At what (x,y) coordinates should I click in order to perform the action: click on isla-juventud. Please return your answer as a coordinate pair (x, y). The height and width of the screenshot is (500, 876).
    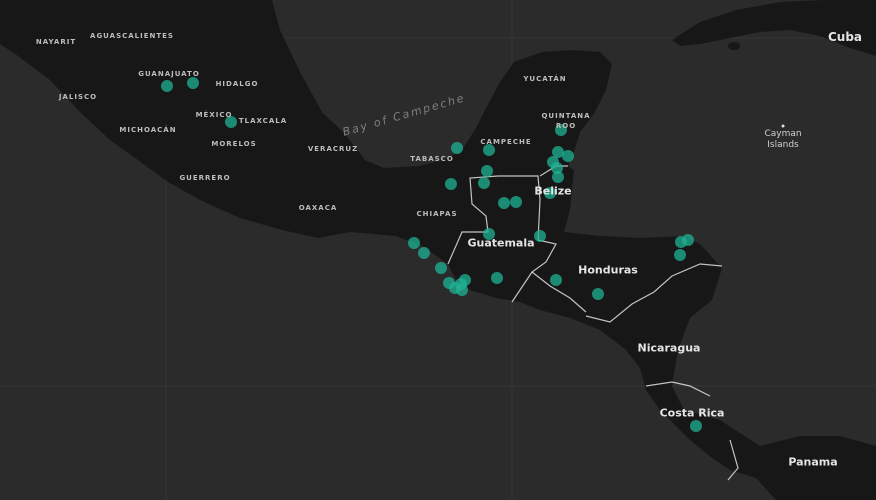
    Looking at the image, I should click on (734, 46).